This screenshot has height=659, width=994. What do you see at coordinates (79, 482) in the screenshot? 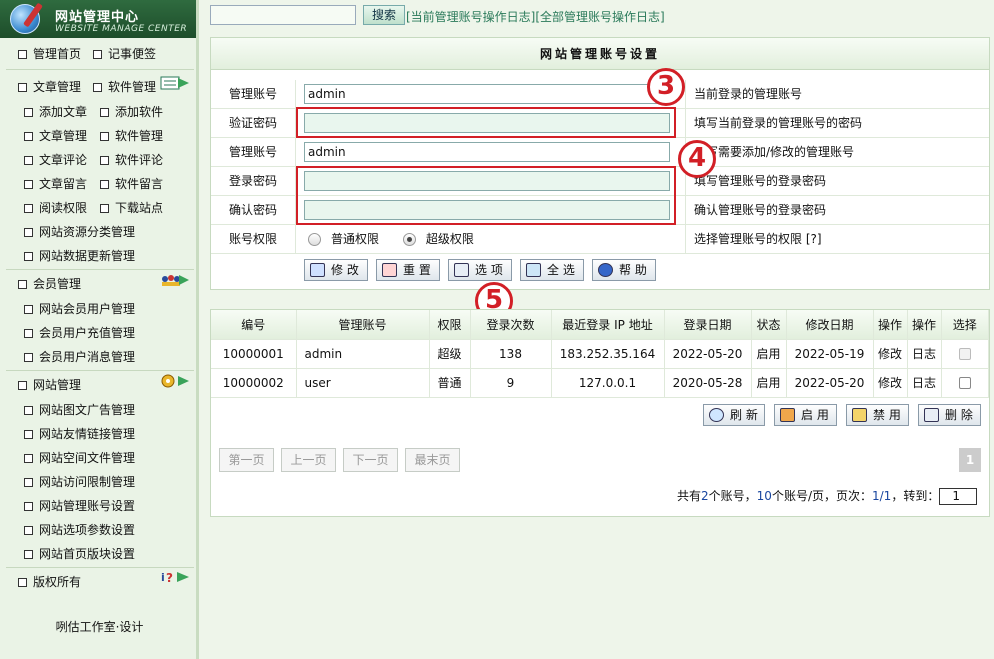
I see `sidebar-item-site-access: 网站访问限制管理` at bounding box center [79, 482].